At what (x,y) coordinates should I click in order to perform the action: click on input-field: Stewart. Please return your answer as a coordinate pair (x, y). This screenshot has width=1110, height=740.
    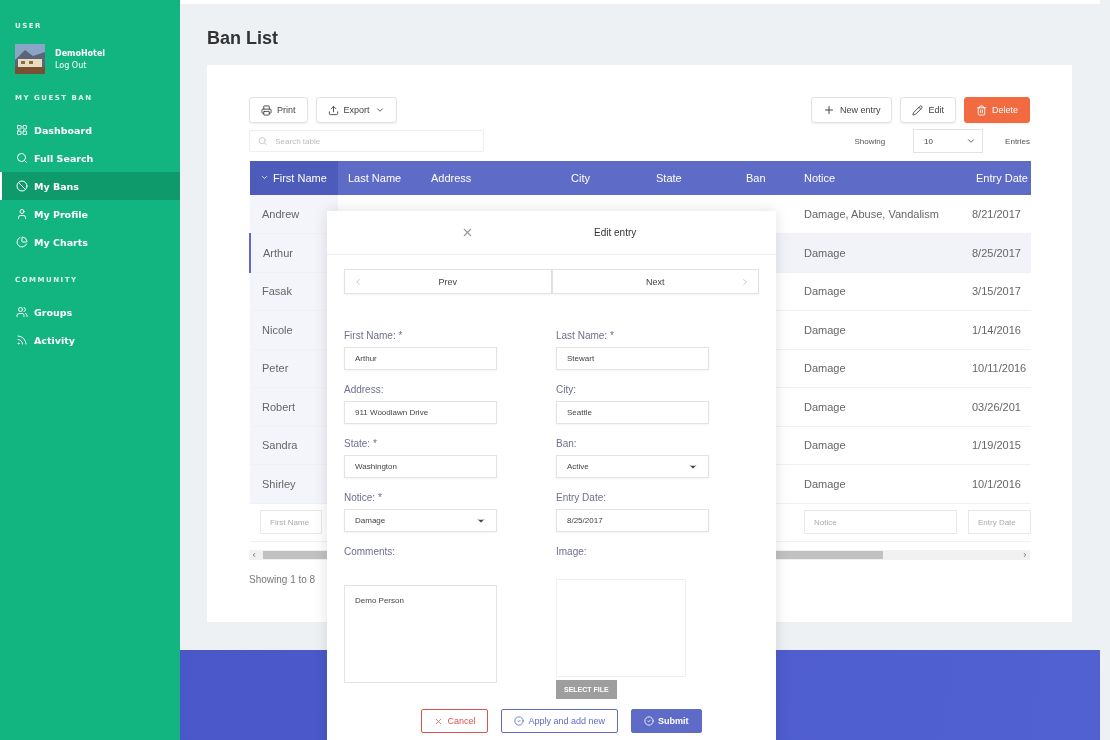
    Looking at the image, I should click on (632, 358).